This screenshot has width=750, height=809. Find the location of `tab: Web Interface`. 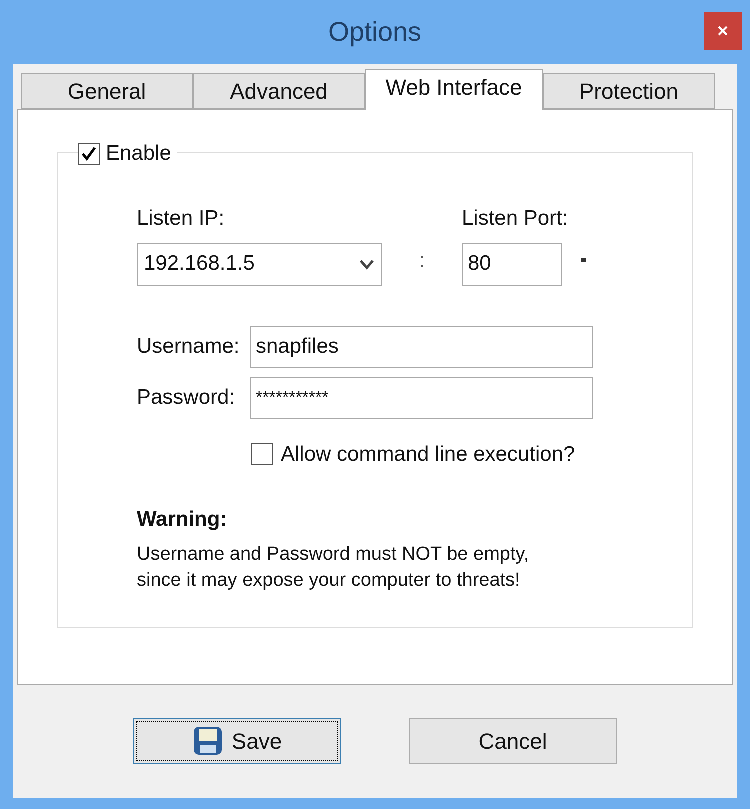

tab: Web Interface is located at coordinates (454, 89).